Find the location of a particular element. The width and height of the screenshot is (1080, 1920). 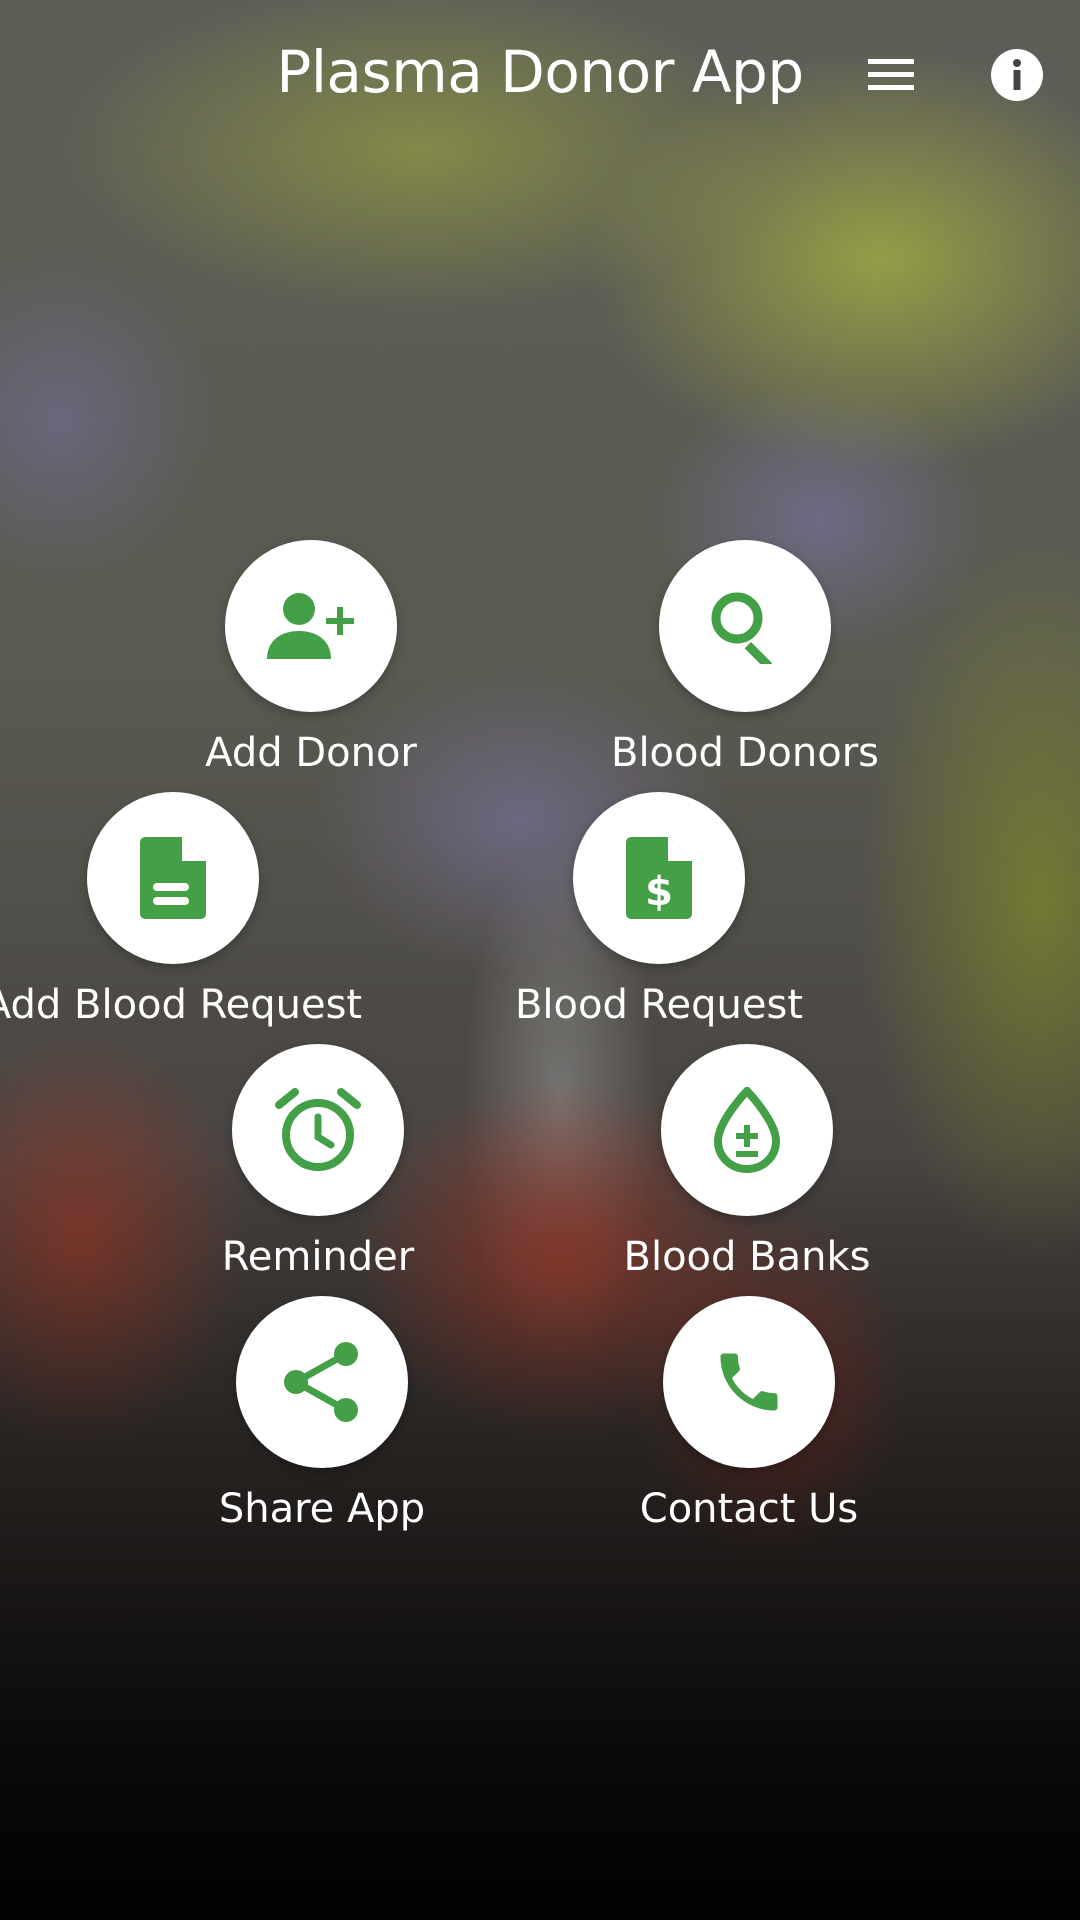

add-donor-label: Add Donor is located at coordinates (311, 753).